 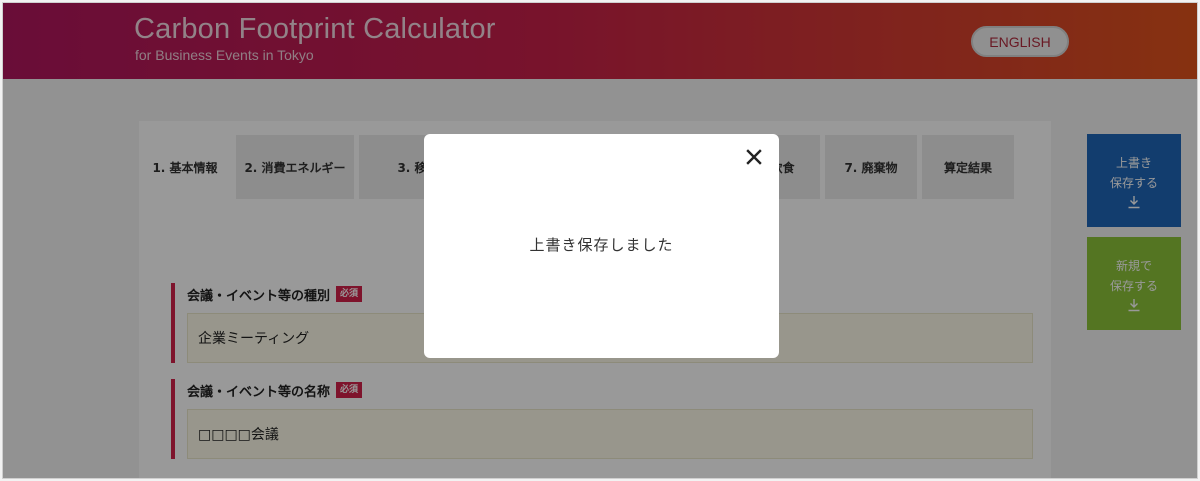 I want to click on dialog-message: 上書き保存しました, so click(x=601, y=245).